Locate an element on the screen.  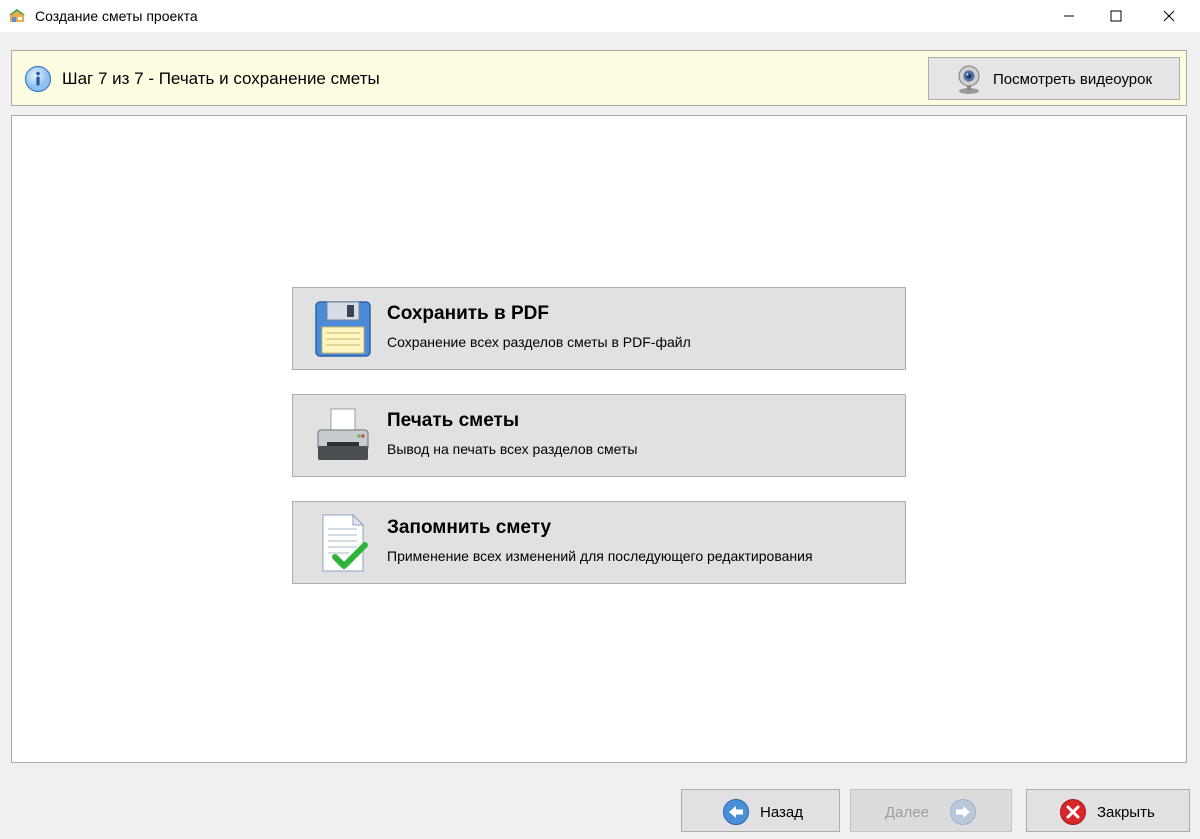
window-title: Создание сметы проекта is located at coordinates (116, 16).